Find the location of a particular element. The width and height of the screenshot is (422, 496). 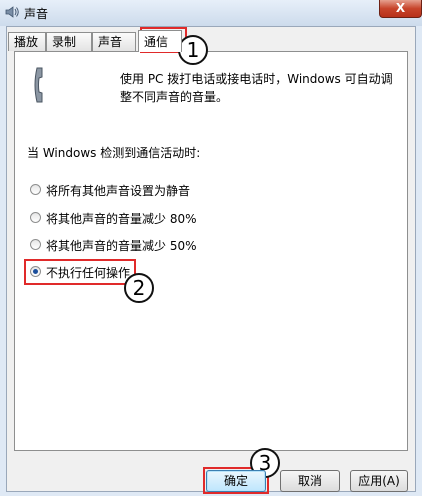

speaker-icon is located at coordinates (12, 12).